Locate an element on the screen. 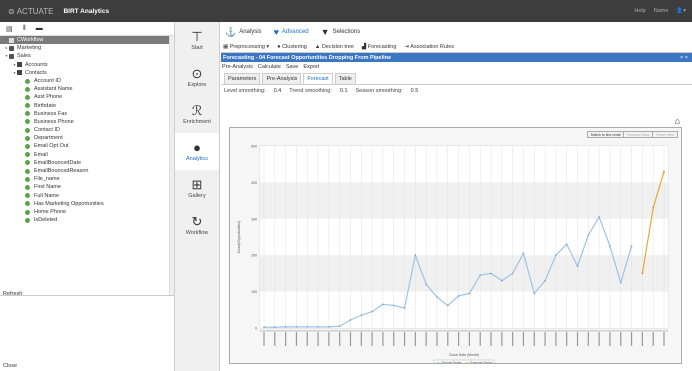  y-axis-label: Count(Opportunities) is located at coordinates (239, 237).